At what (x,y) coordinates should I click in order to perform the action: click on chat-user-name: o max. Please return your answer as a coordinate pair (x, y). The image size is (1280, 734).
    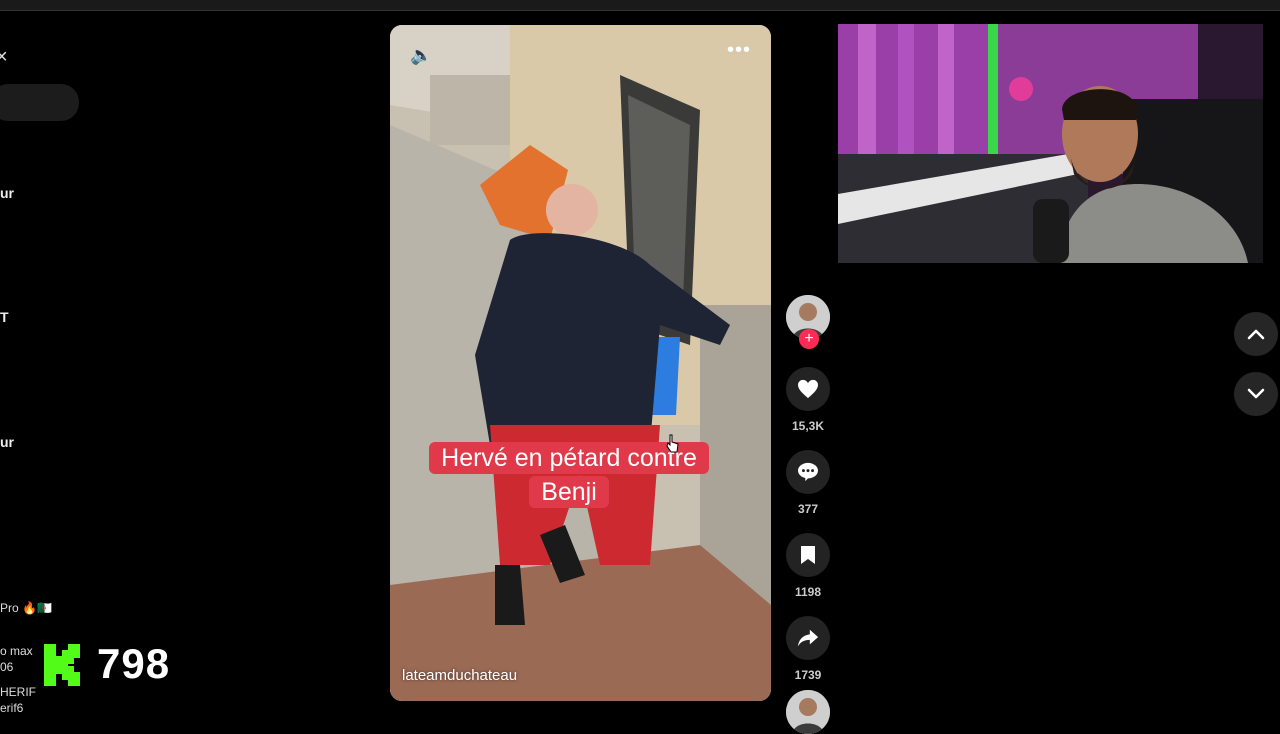
    Looking at the image, I should click on (16, 651).